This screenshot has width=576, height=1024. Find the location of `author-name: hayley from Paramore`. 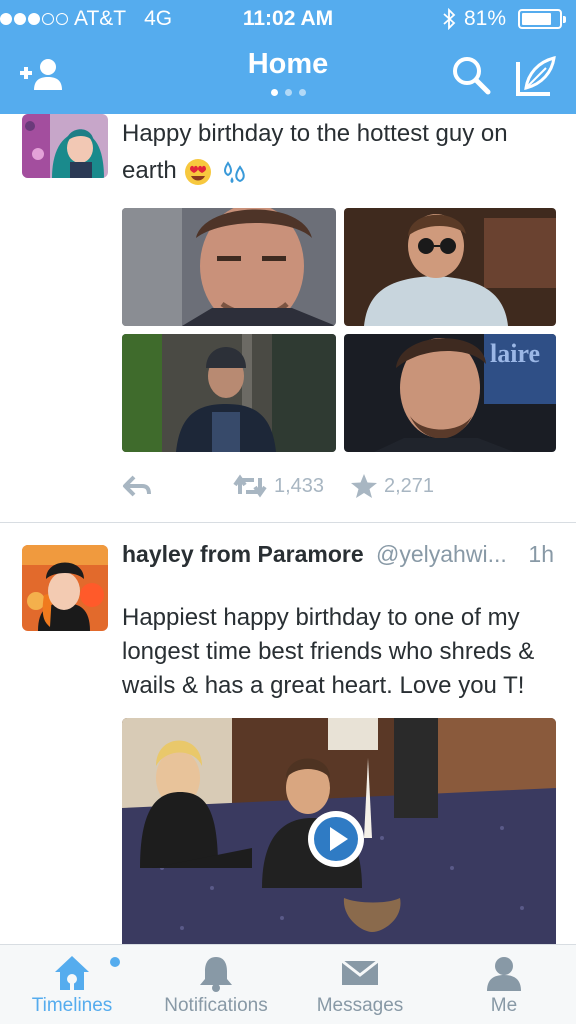

author-name: hayley from Paramore is located at coordinates (243, 554).